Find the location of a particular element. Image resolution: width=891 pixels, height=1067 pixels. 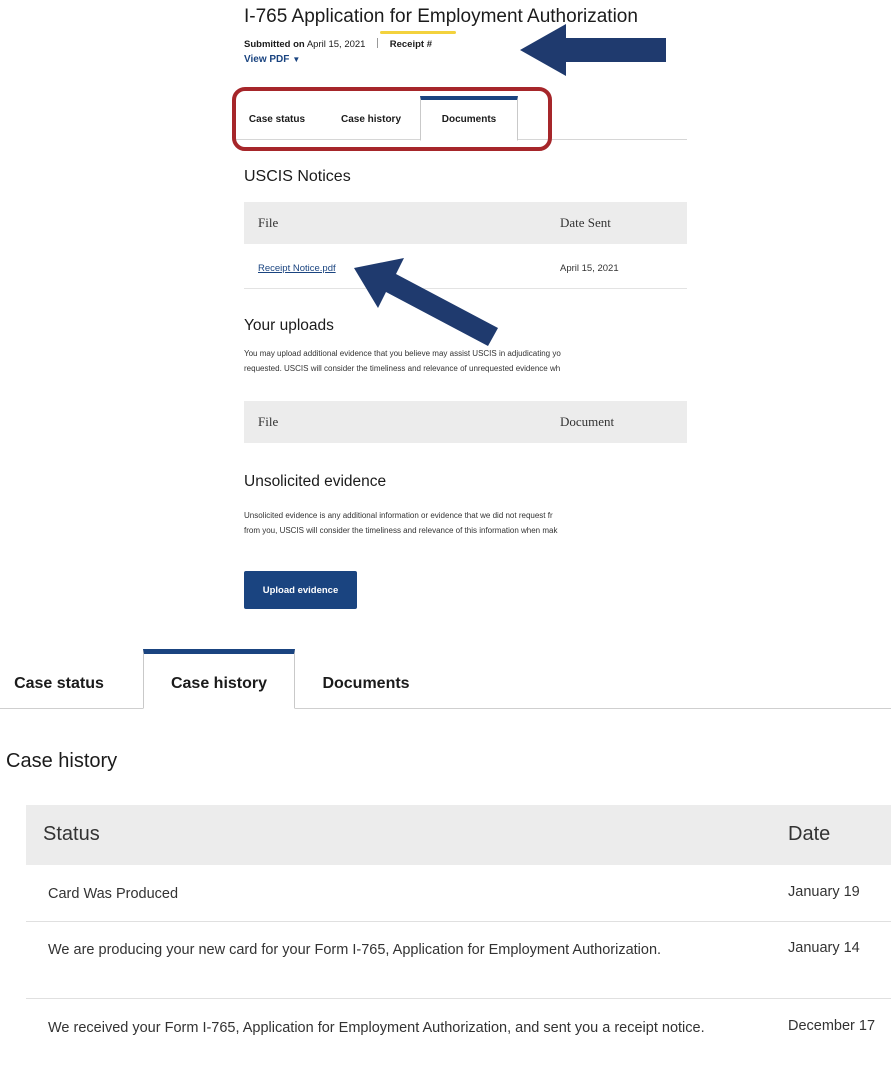

notice-date-sent: April 15, 2021 is located at coordinates (589, 268).